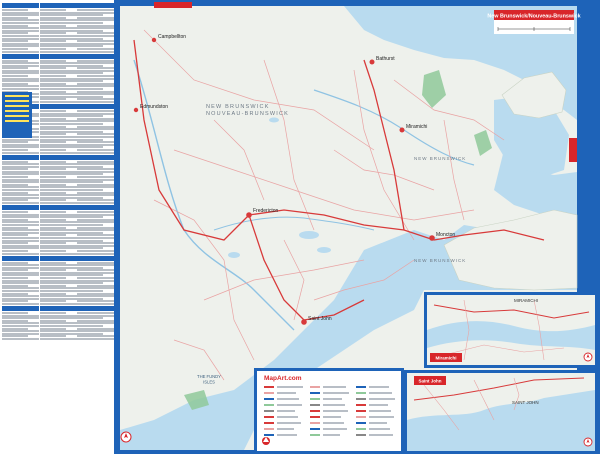 This screenshot has width=600, height=454. What do you see at coordinates (525, 402) in the screenshot?
I see `inset-saint-john-label: SAINT JOHN` at bounding box center [525, 402].